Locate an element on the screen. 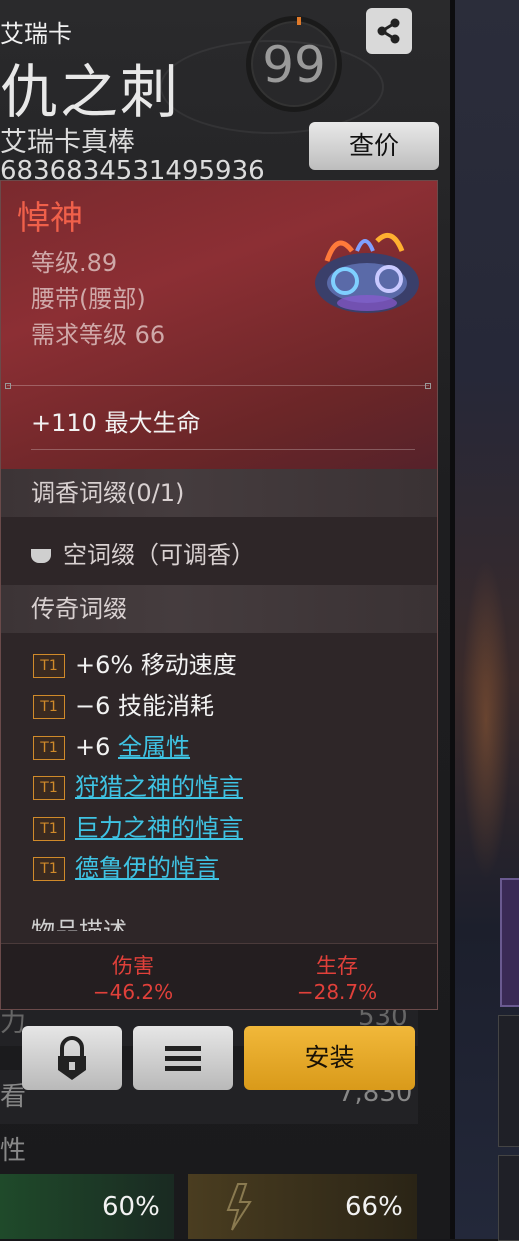 The width and height of the screenshot is (519, 1241). affix-text: −6 技能消耗 is located at coordinates (145, 706).